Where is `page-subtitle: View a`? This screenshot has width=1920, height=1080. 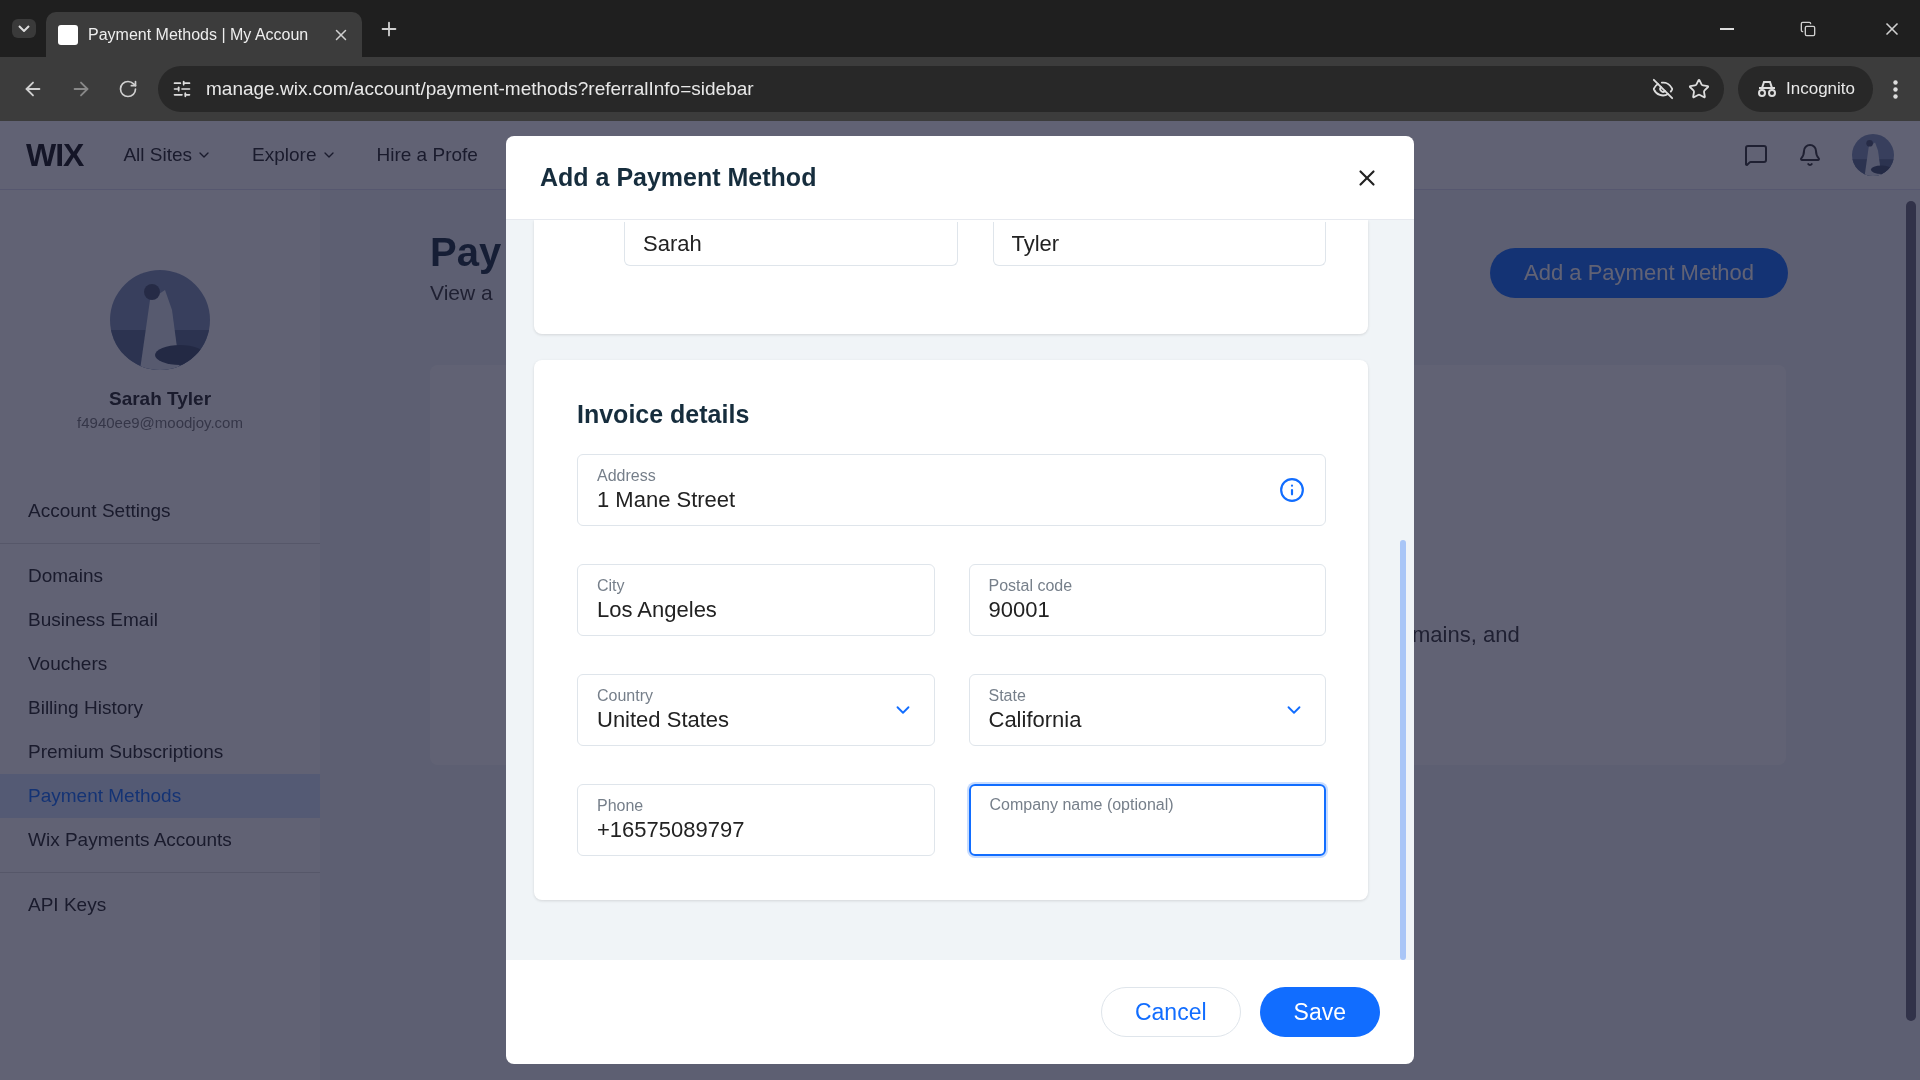 page-subtitle: View a is located at coordinates (462, 293).